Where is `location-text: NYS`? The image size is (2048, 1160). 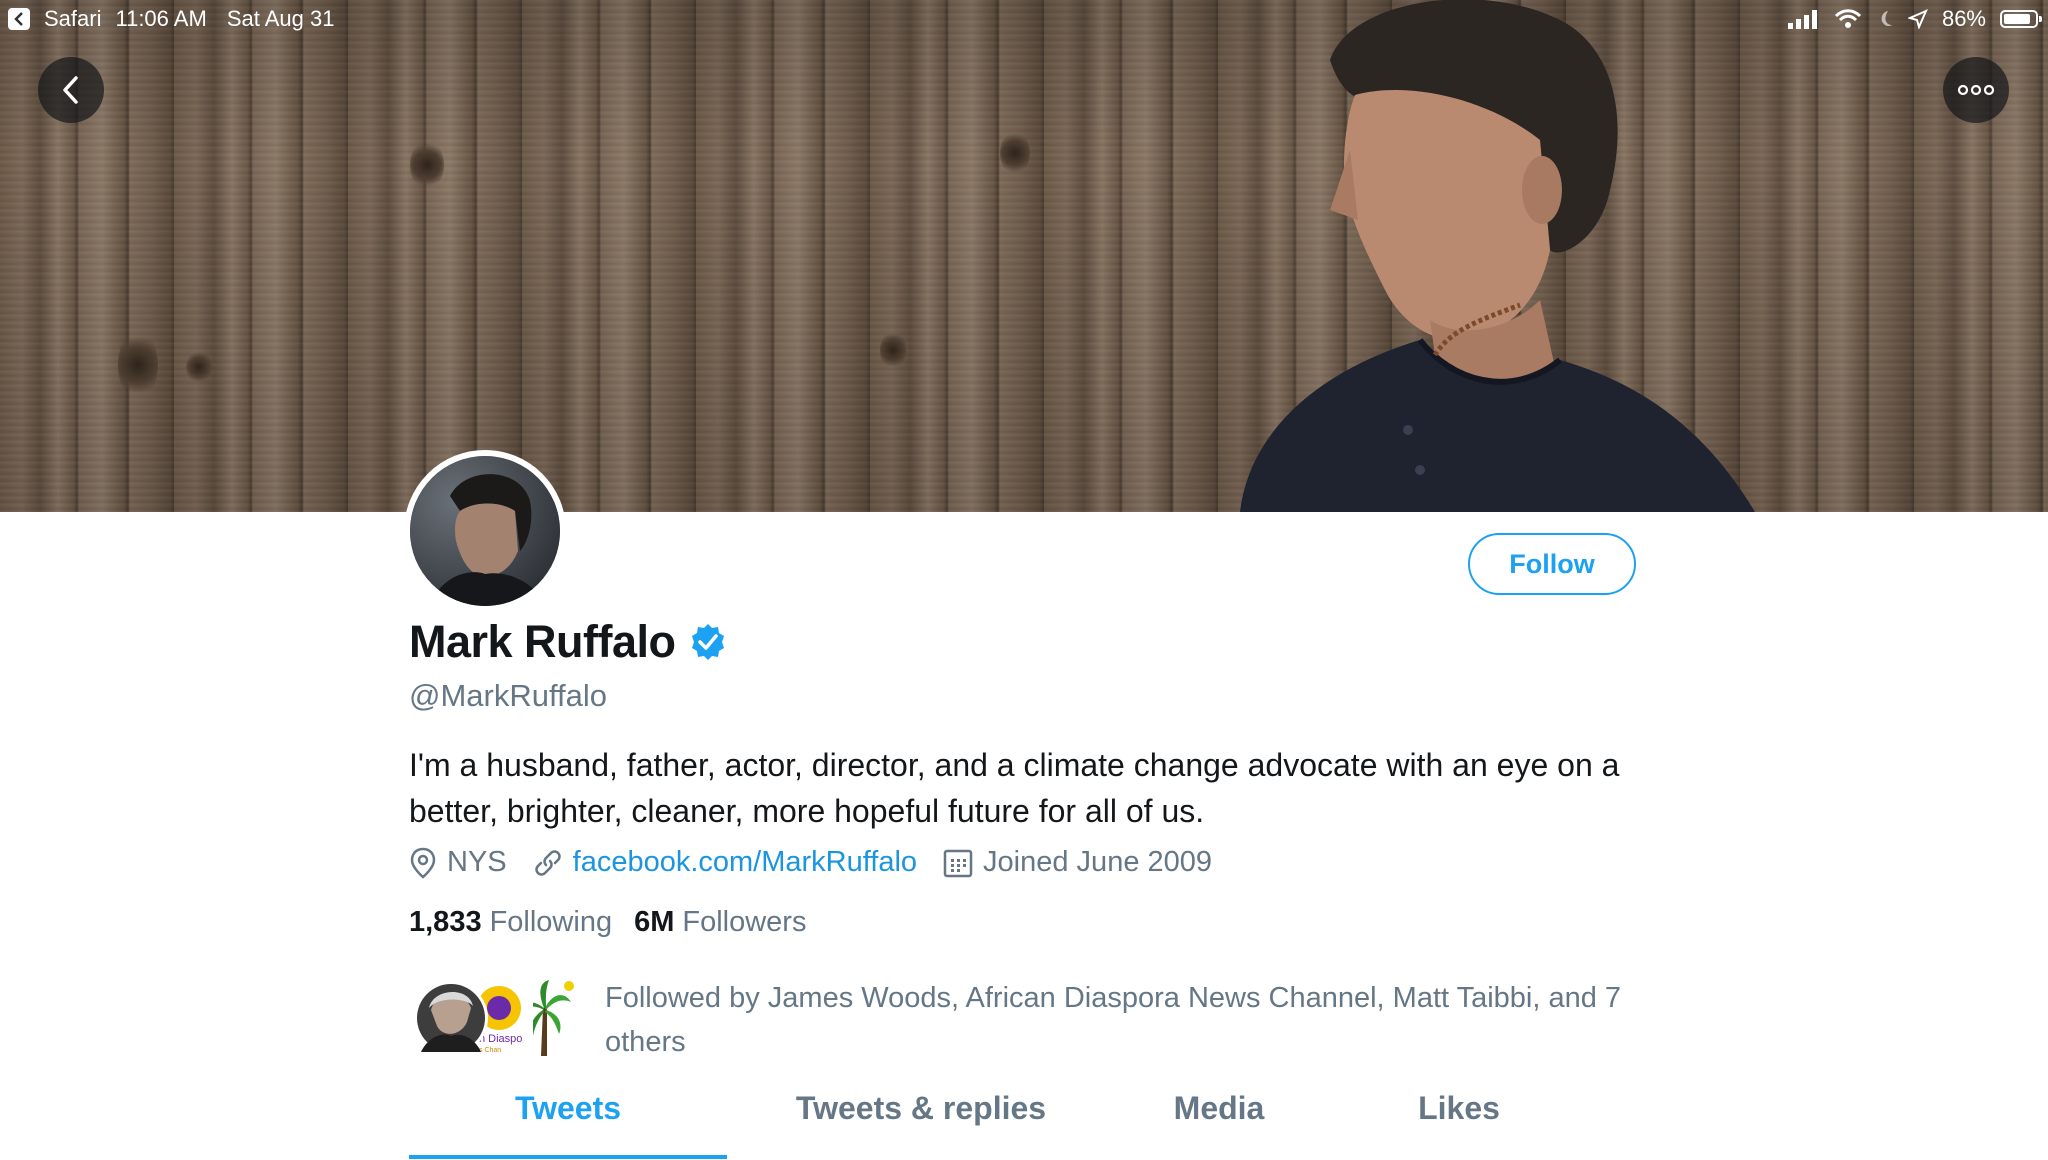
location-text: NYS is located at coordinates (477, 862).